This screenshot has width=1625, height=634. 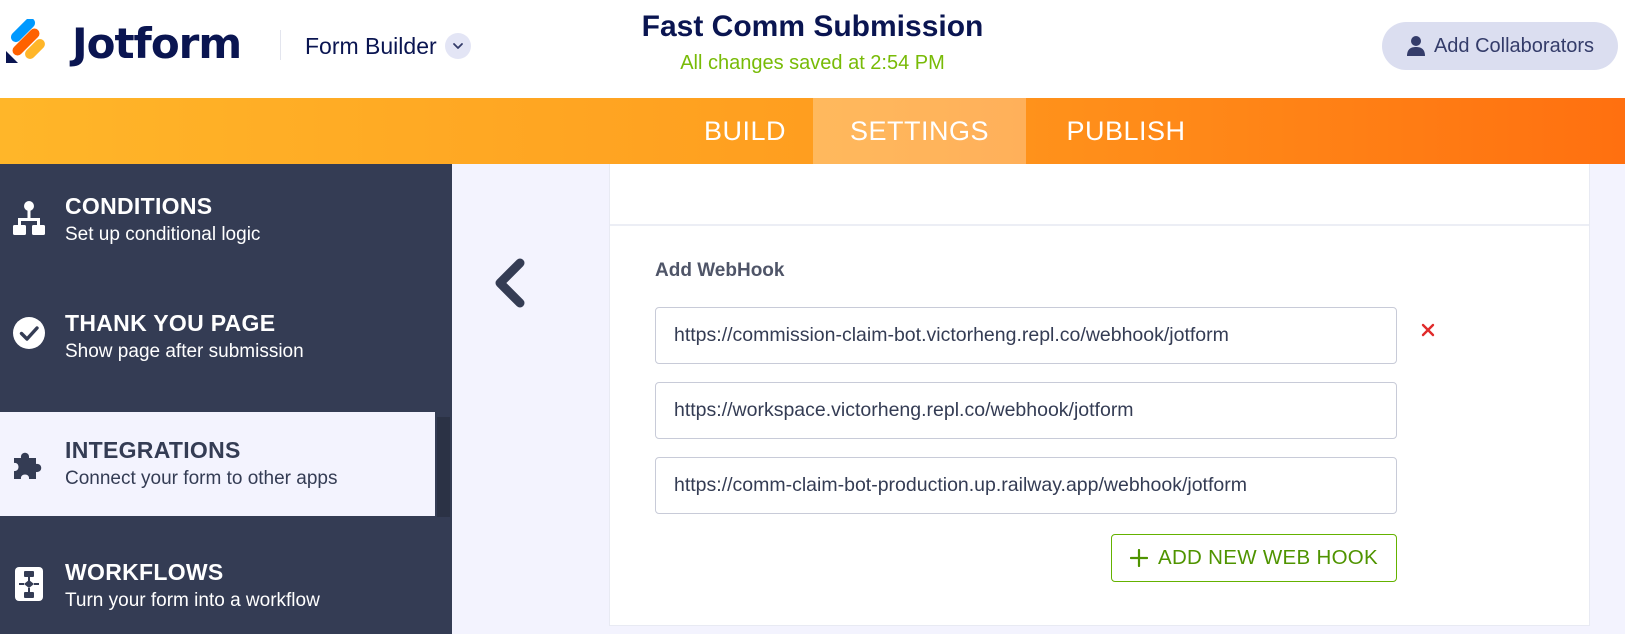 What do you see at coordinates (29, 464) in the screenshot?
I see `puzzle-icon` at bounding box center [29, 464].